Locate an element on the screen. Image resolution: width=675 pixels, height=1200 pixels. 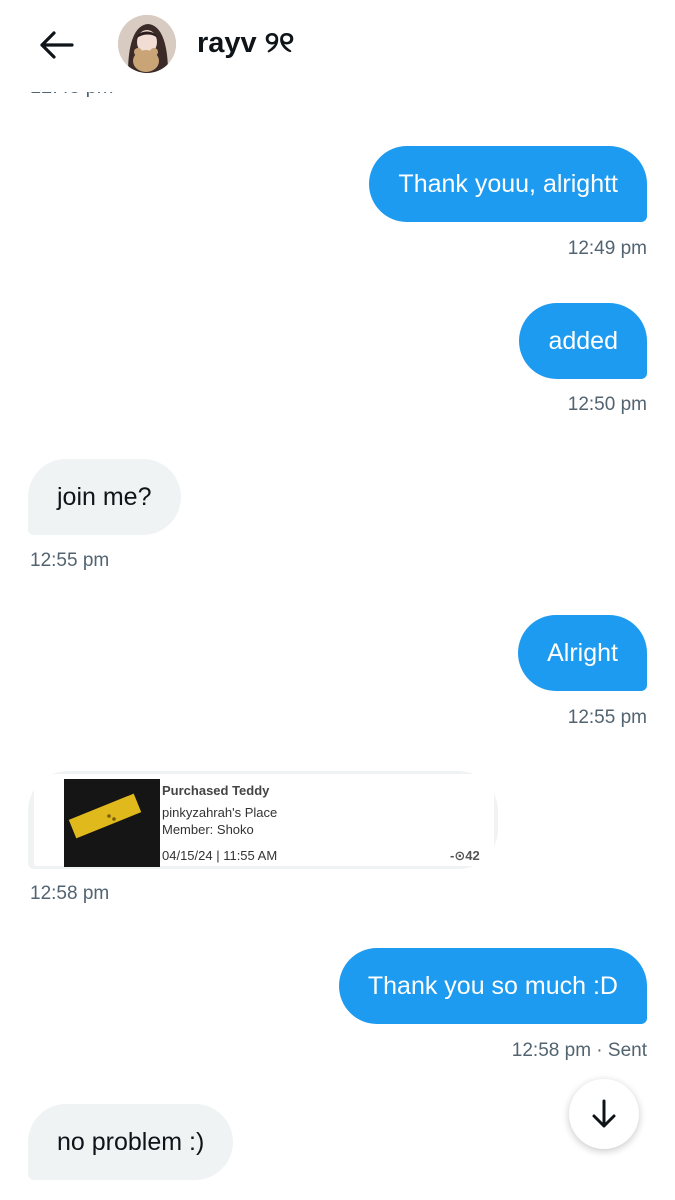
message-bubble-received: join me? is located at coordinates (104, 497).